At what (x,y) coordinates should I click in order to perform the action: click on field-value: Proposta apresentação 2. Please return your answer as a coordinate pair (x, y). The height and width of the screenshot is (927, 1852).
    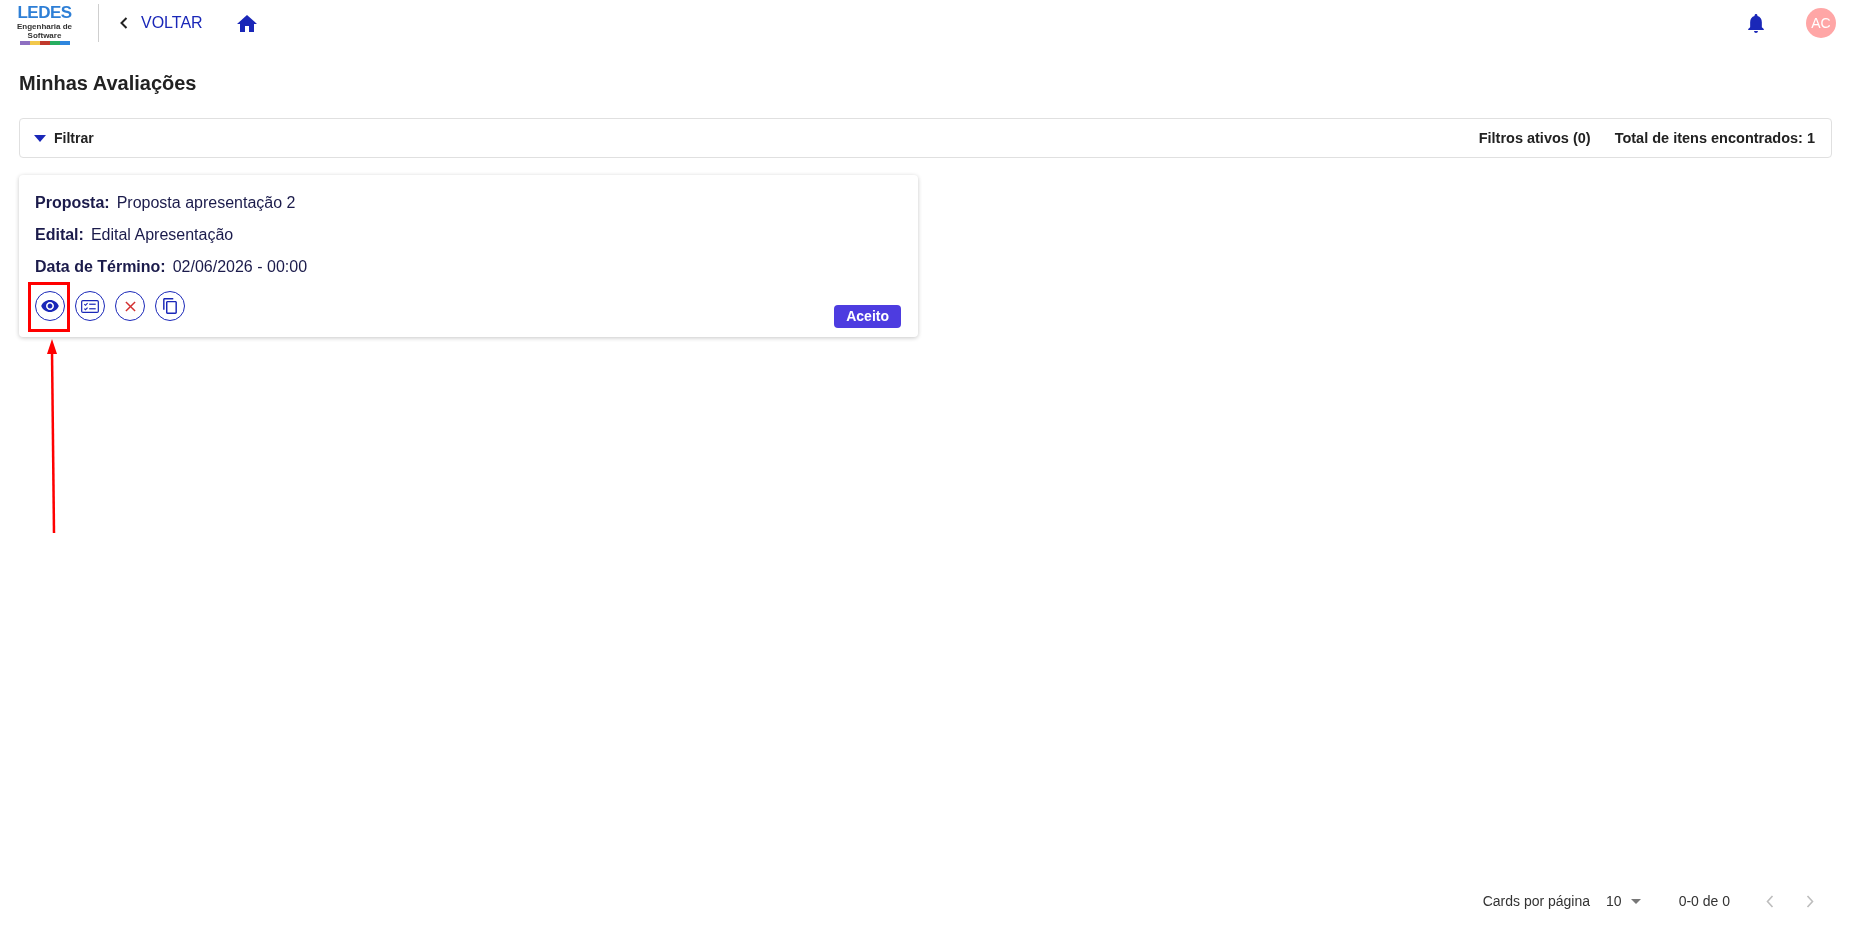
    Looking at the image, I should click on (206, 203).